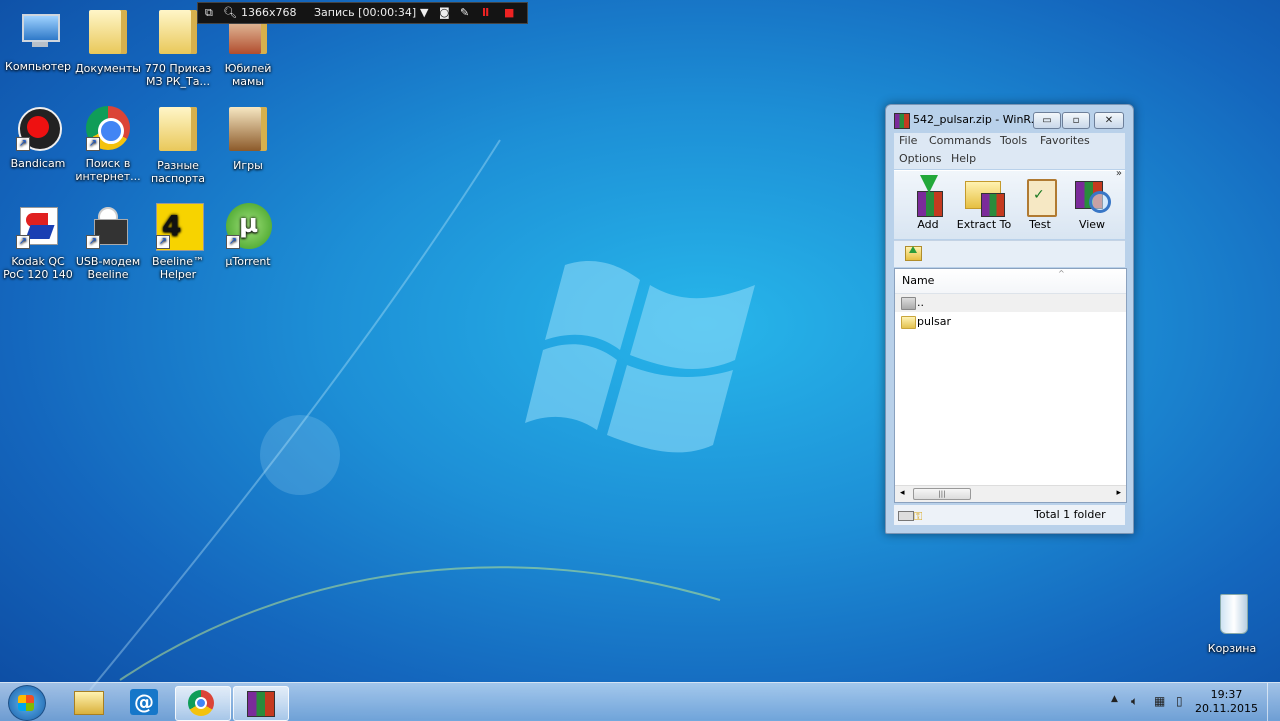  I want to click on extract-to-button: Extract To, so click(984, 203).